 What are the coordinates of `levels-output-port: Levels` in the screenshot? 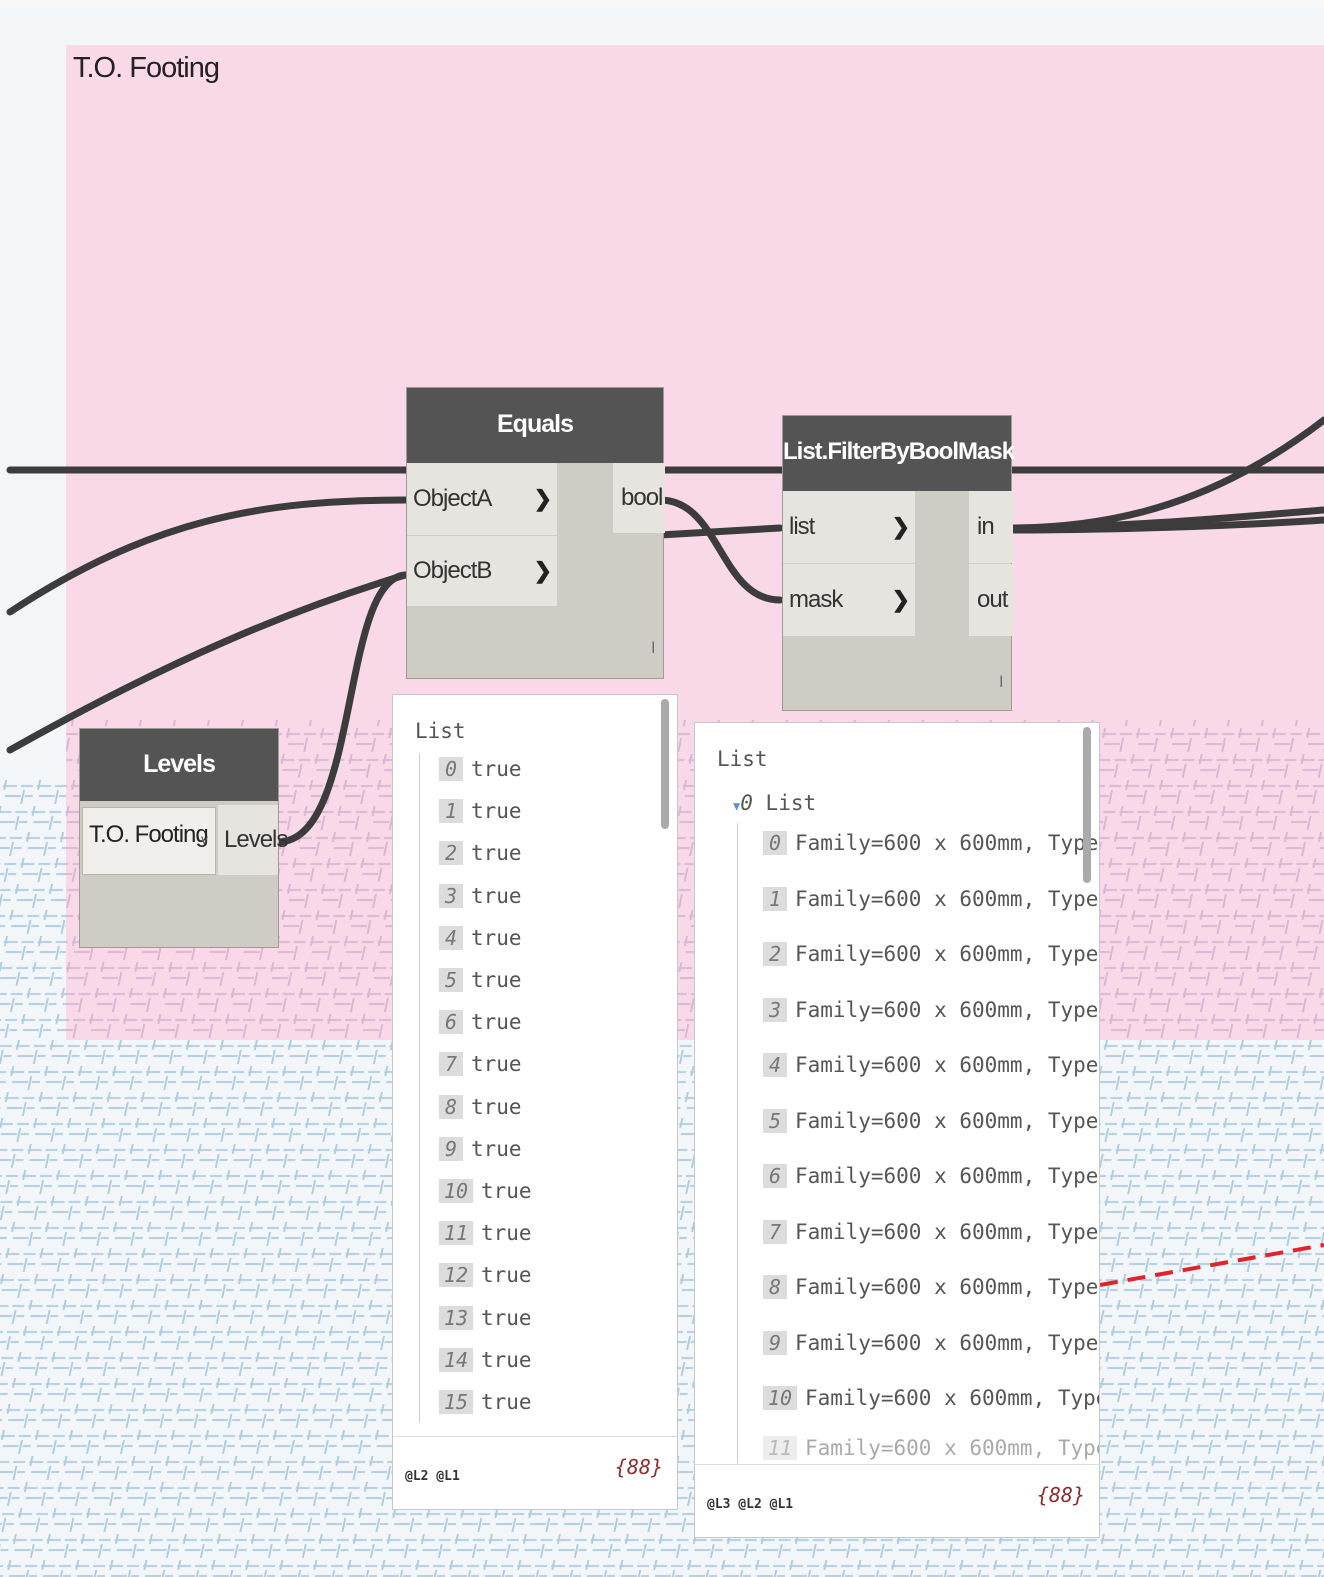 It's located at (253, 840).